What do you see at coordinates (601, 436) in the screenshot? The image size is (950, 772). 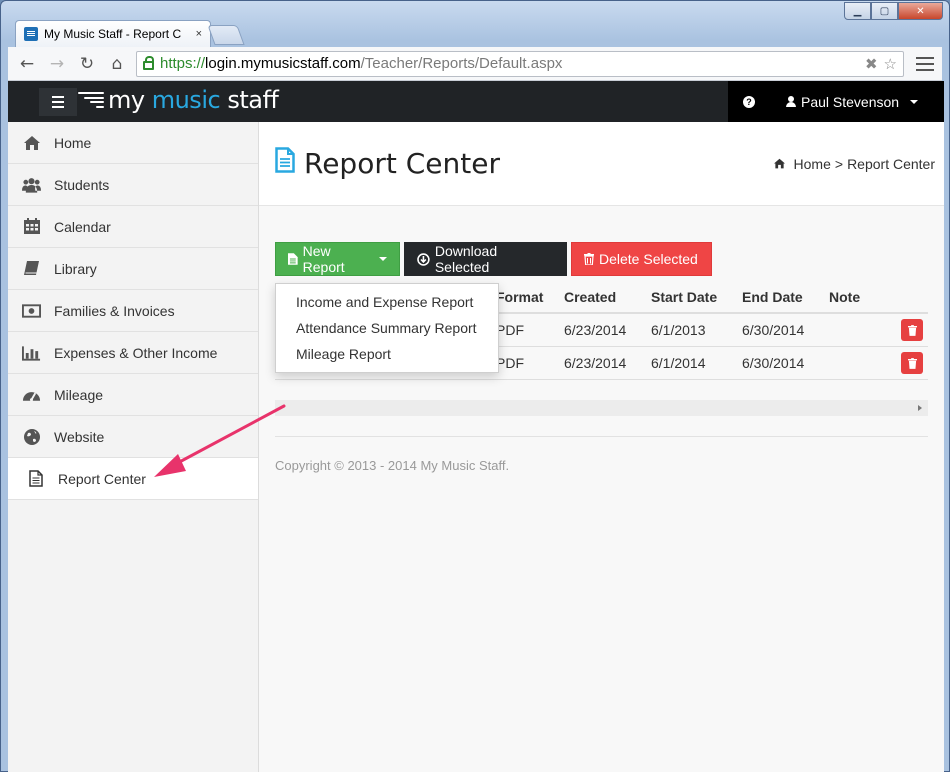 I see `footer-divider` at bounding box center [601, 436].